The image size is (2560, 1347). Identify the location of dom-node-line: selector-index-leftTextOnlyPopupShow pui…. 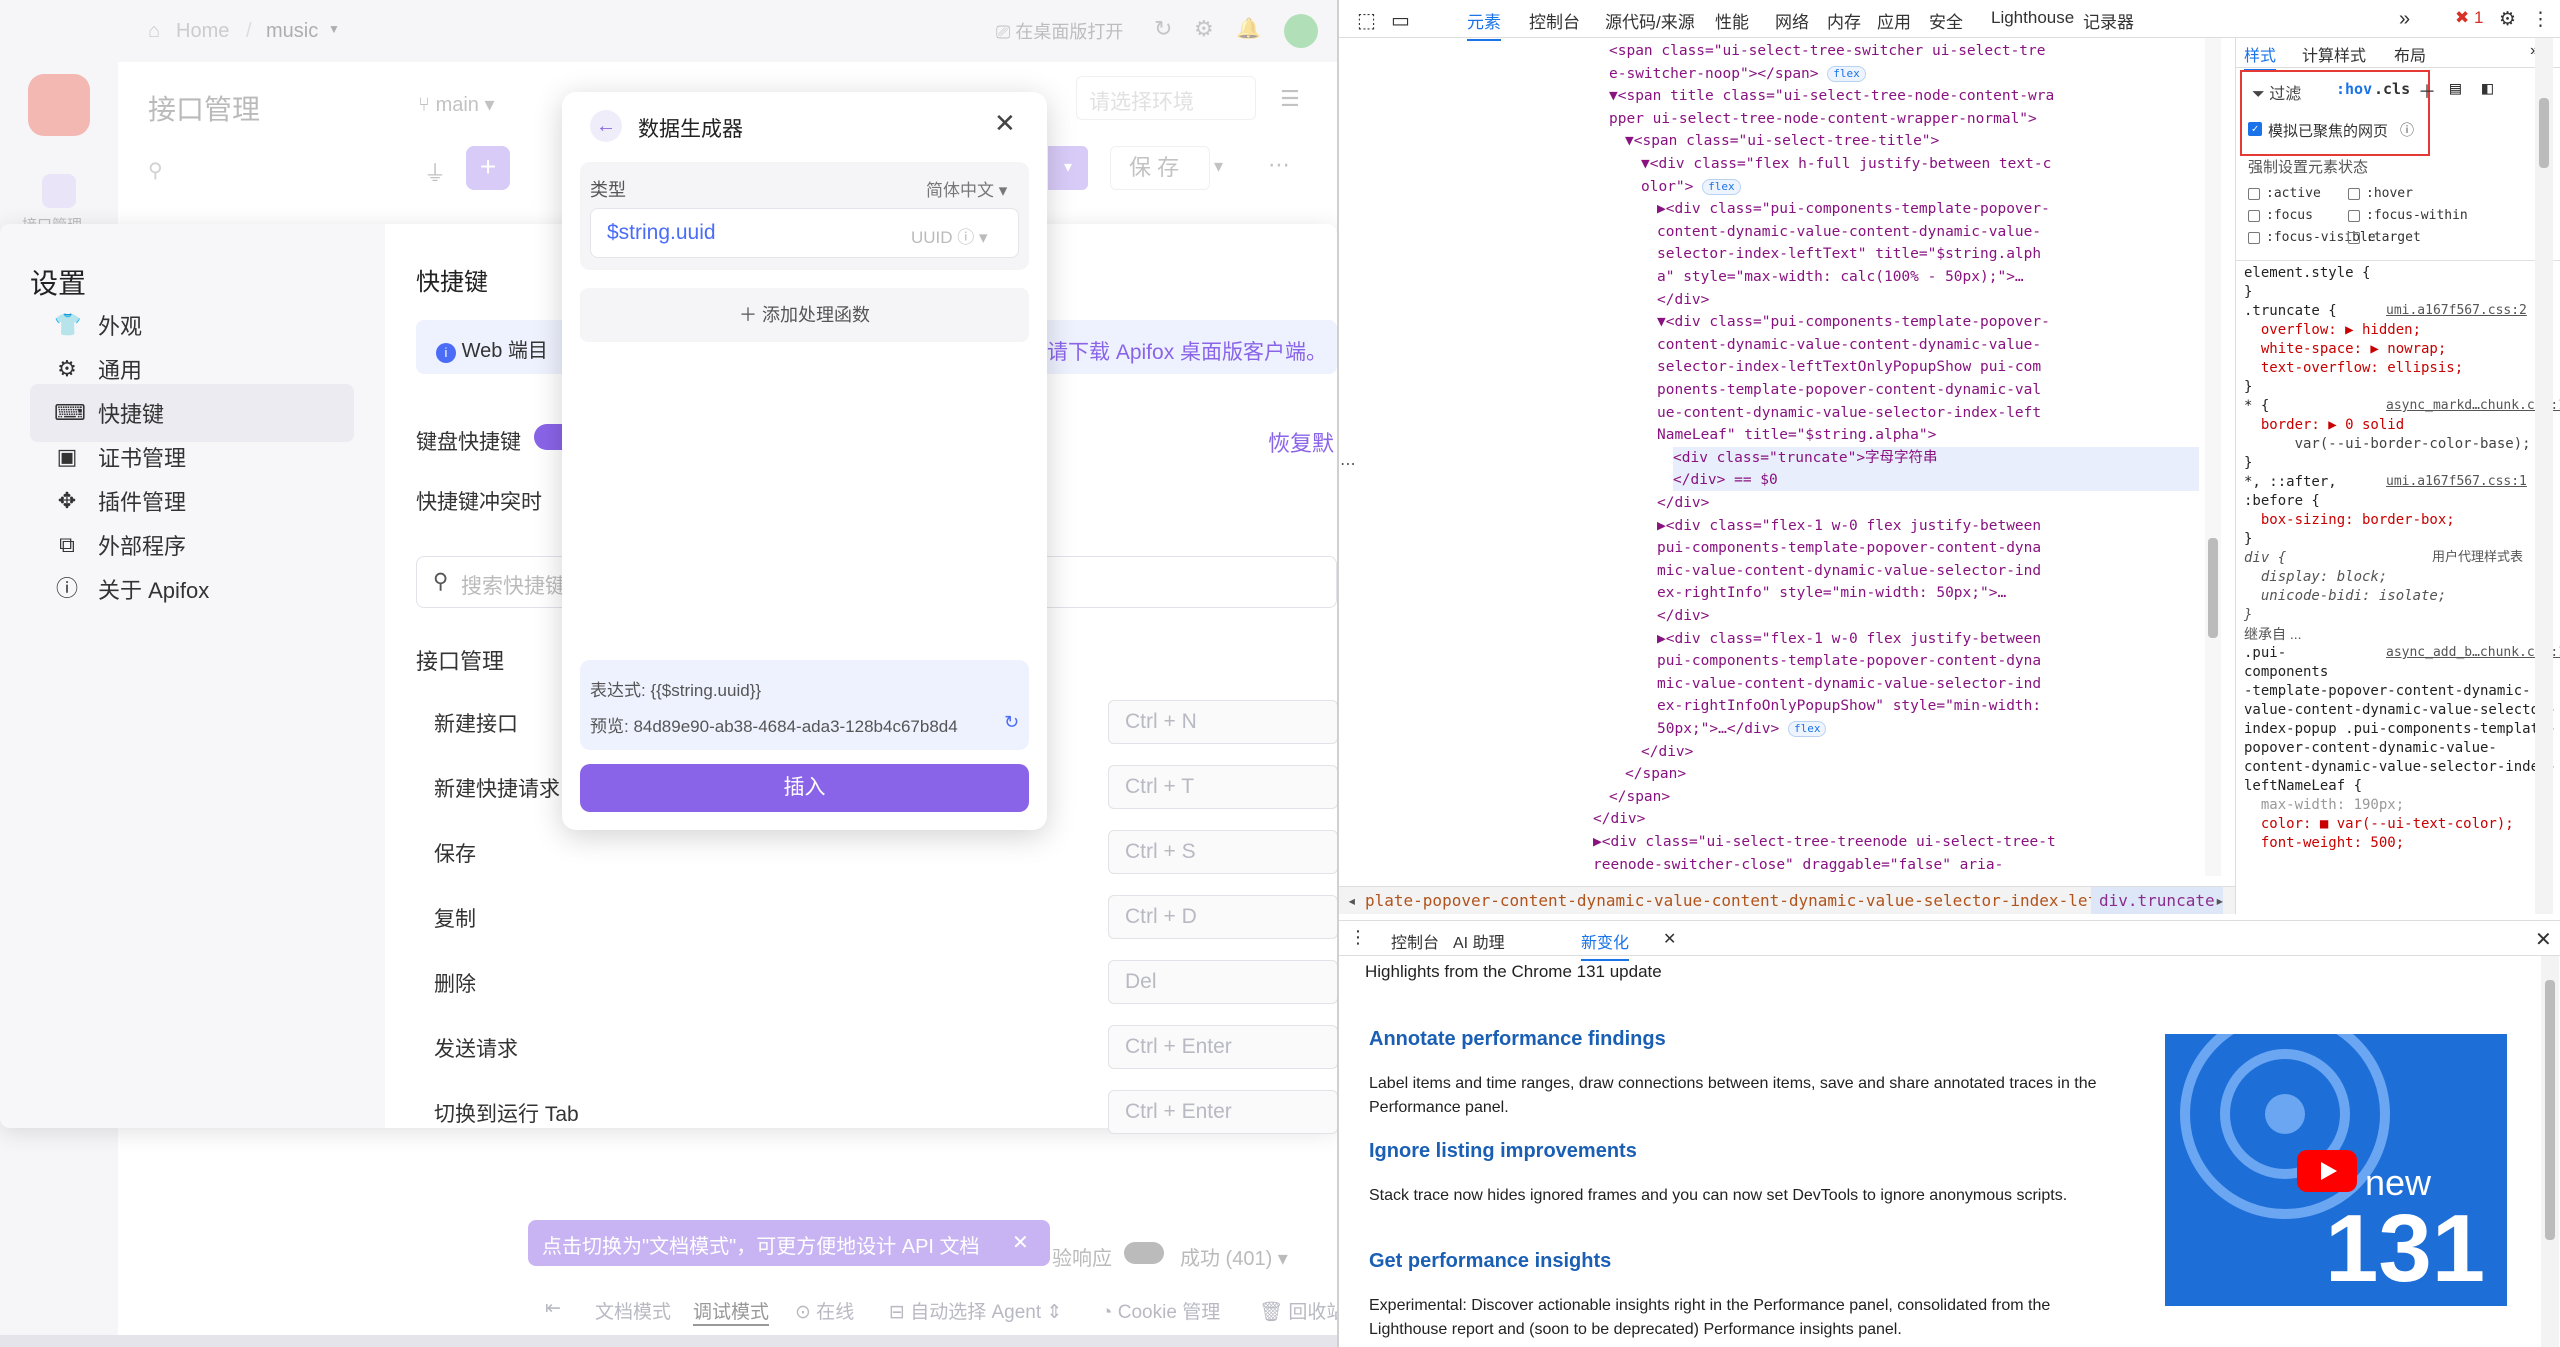
(1849, 367).